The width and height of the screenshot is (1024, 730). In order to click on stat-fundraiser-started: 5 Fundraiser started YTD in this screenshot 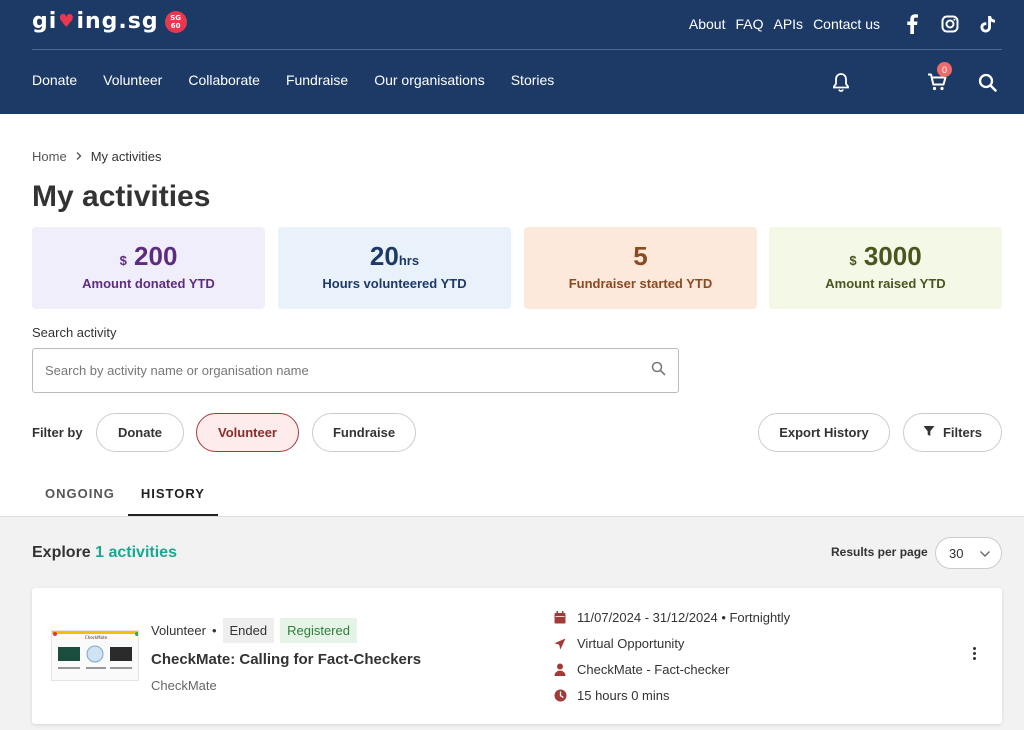, I will do `click(640, 268)`.